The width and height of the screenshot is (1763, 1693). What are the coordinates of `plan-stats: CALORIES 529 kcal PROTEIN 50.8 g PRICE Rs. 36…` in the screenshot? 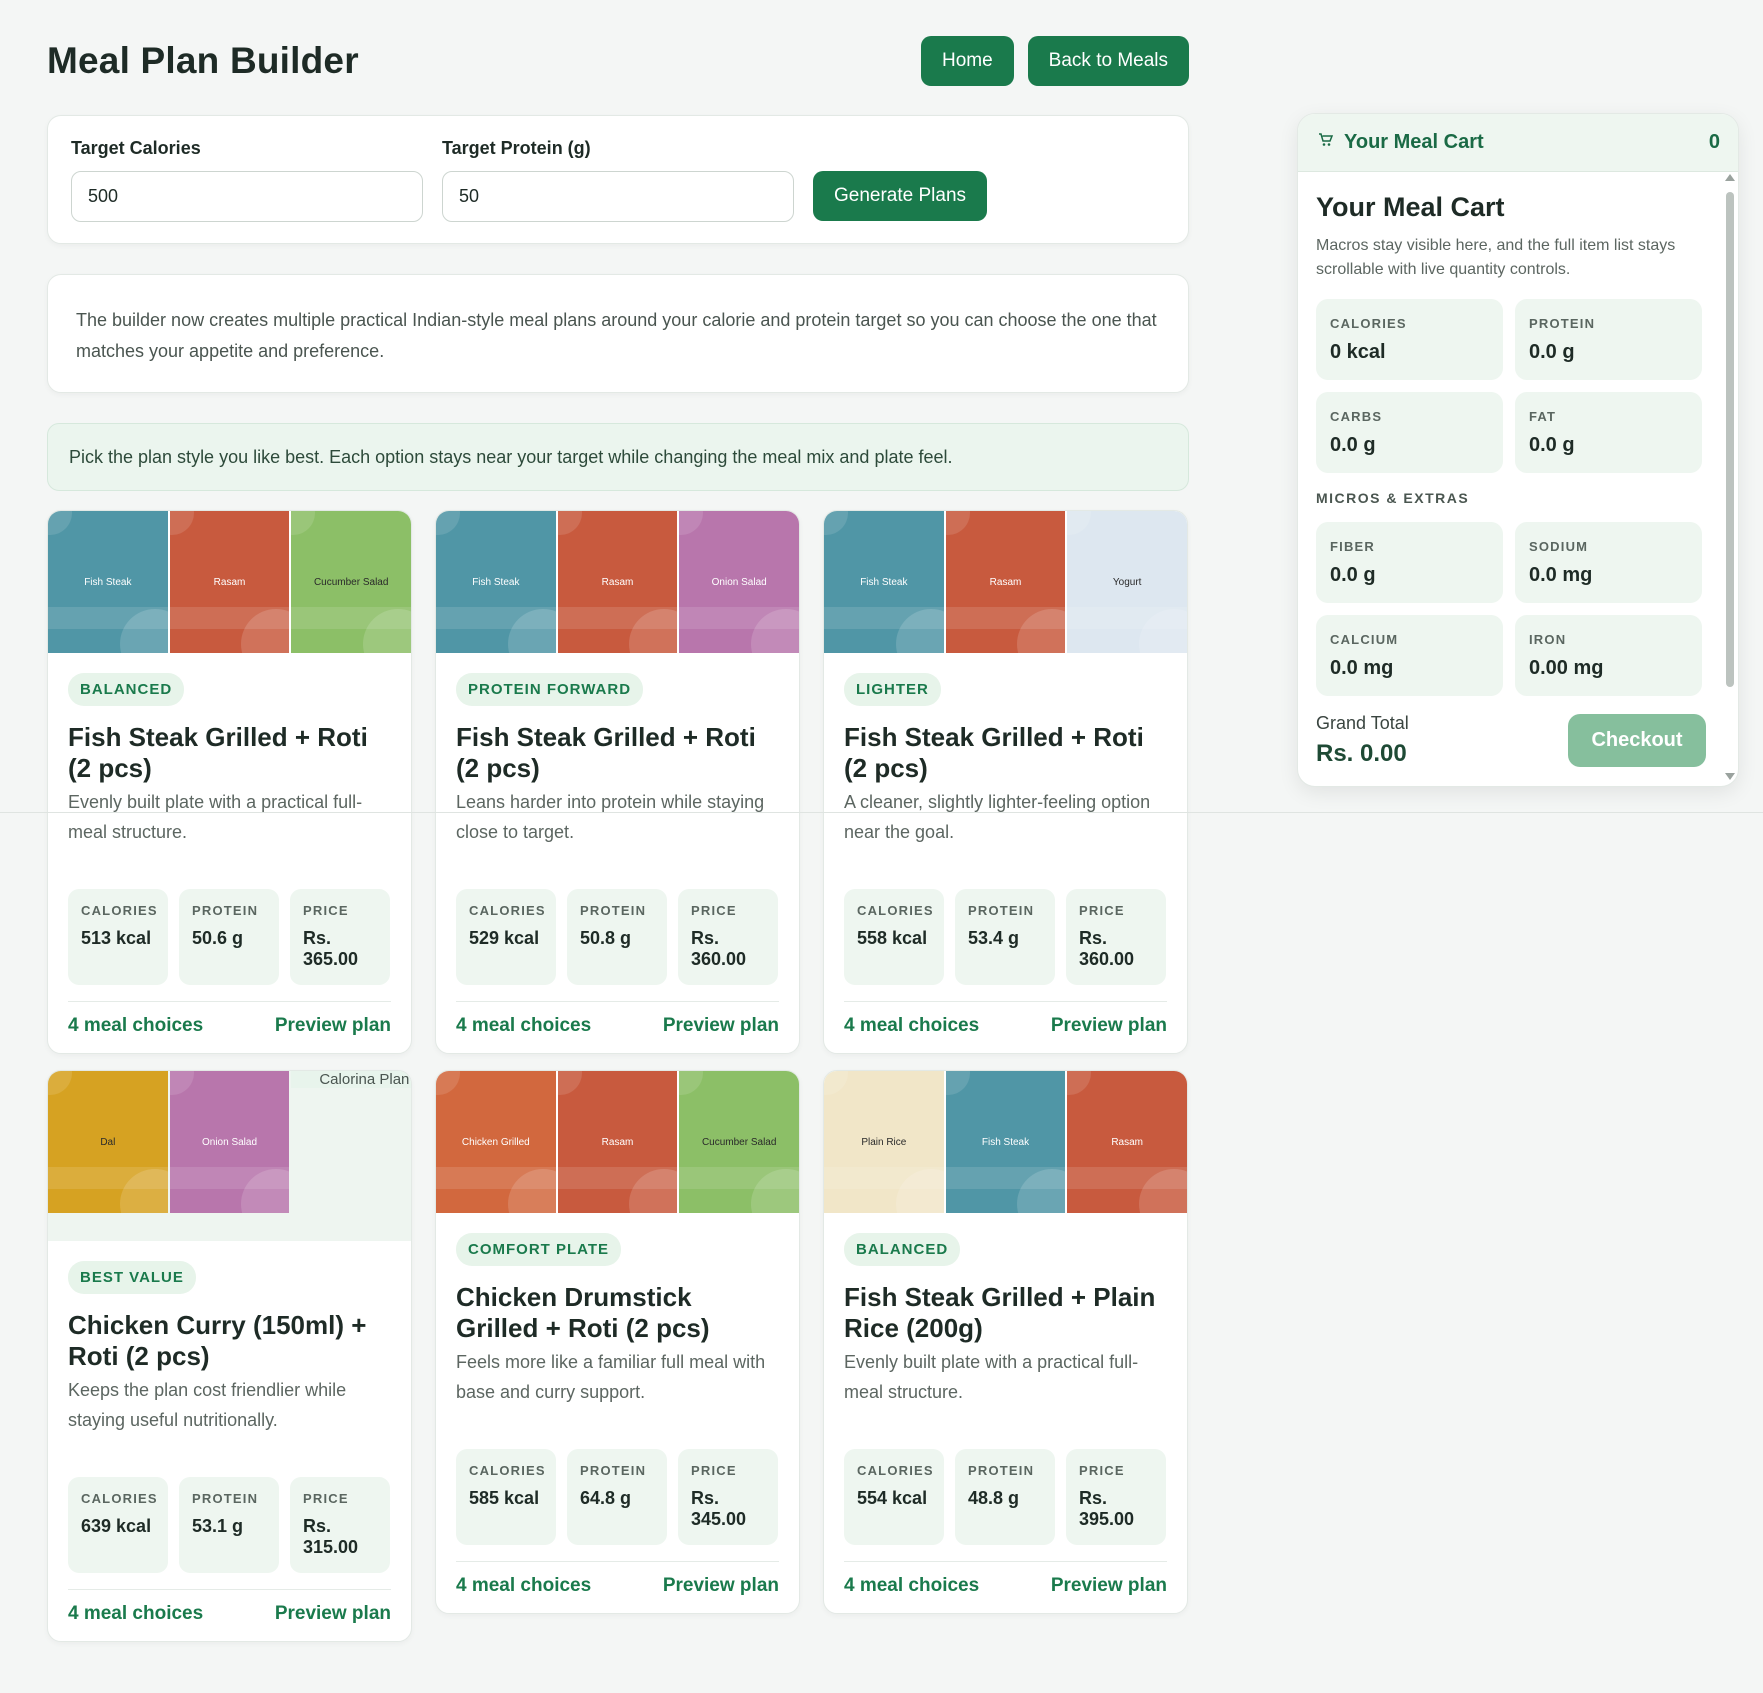 It's located at (617, 937).